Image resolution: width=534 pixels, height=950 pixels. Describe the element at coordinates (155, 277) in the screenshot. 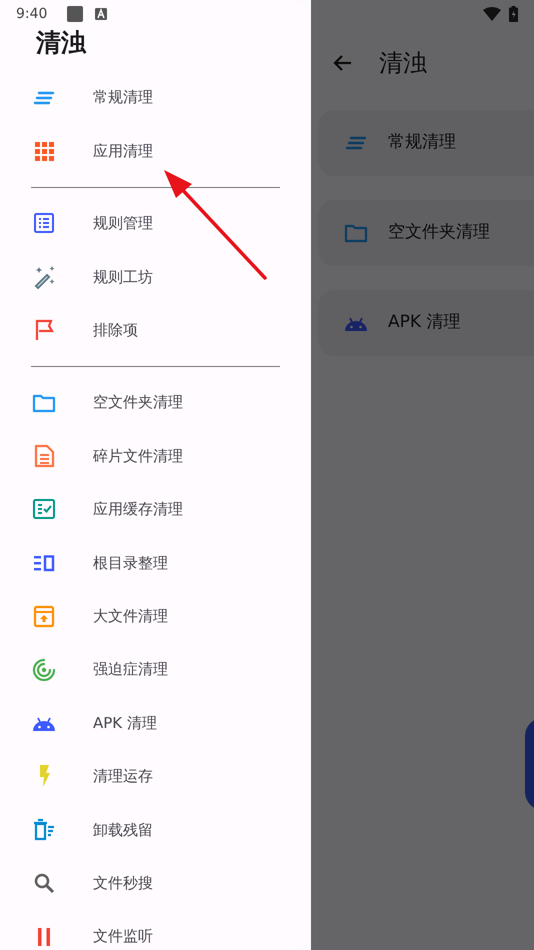

I see `drawer-item: 规则工坊` at that location.